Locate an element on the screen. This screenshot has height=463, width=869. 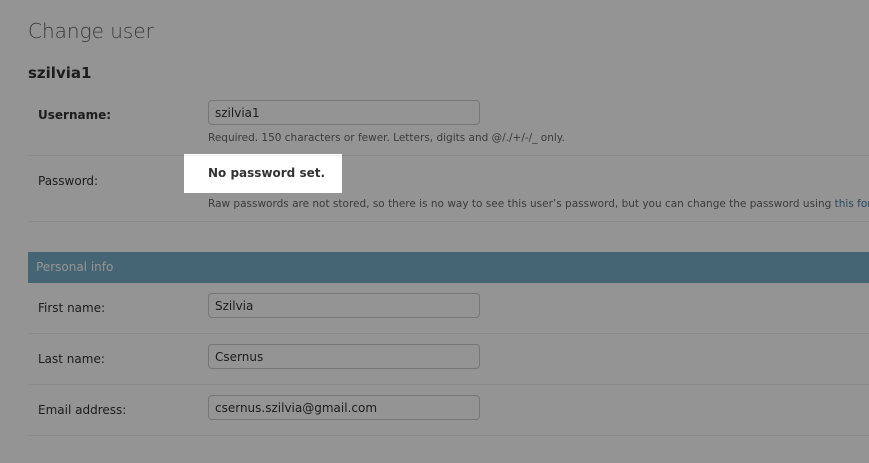
last-name-input is located at coordinates (344, 356).